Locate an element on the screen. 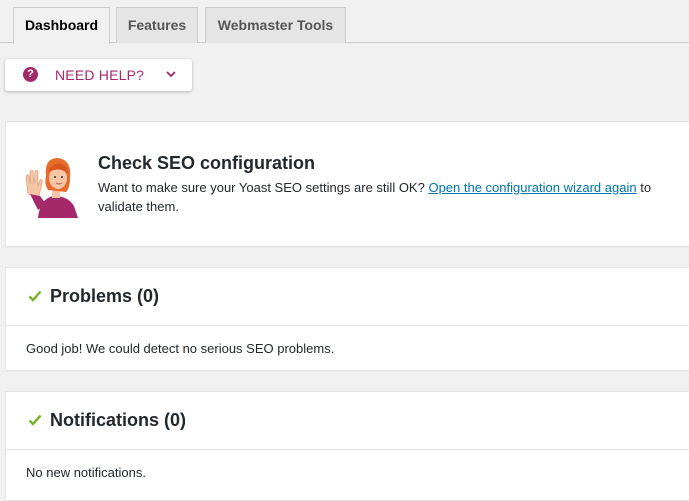  tab-bar: Dashboard Features Webmaster Tools is located at coordinates (344, 22).